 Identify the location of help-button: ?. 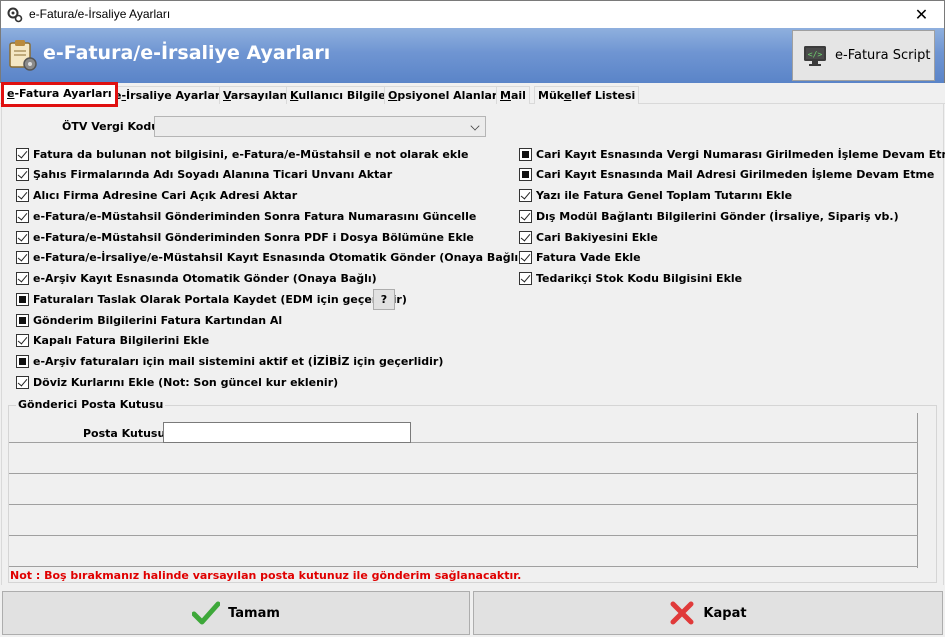
(384, 299).